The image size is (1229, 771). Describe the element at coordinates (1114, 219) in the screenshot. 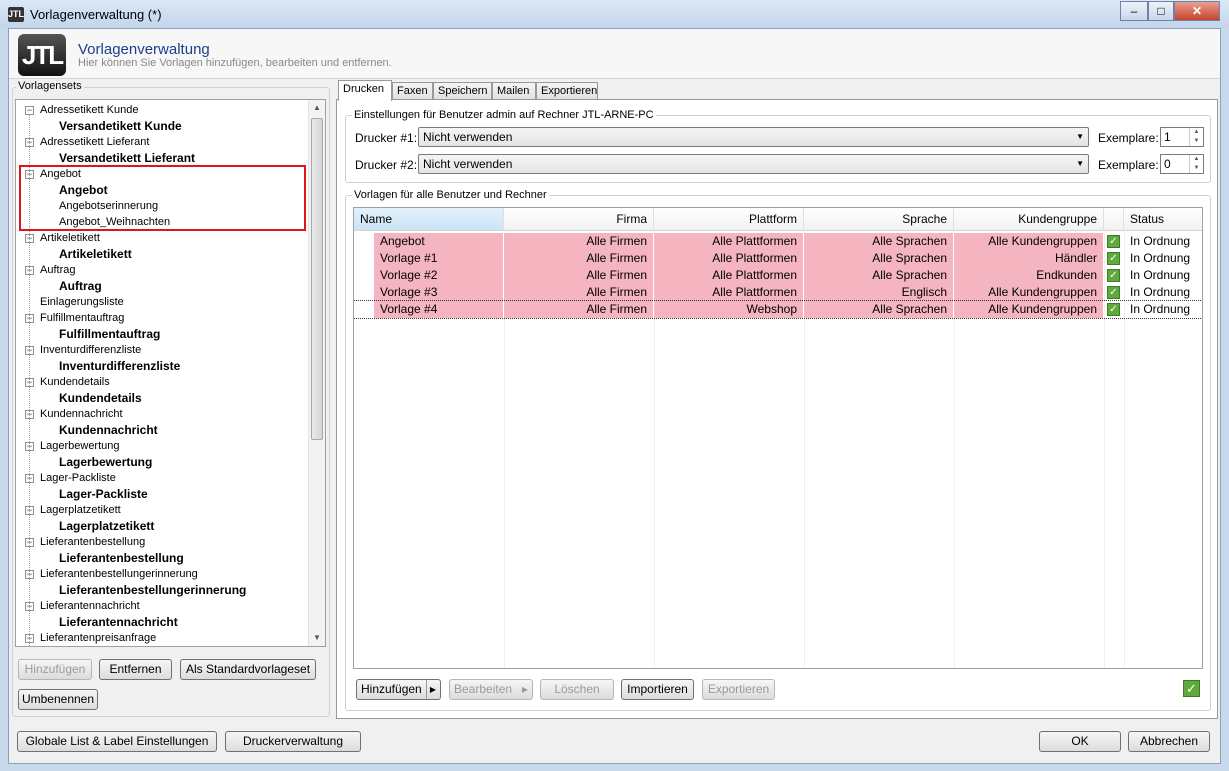

I see `column-header` at that location.